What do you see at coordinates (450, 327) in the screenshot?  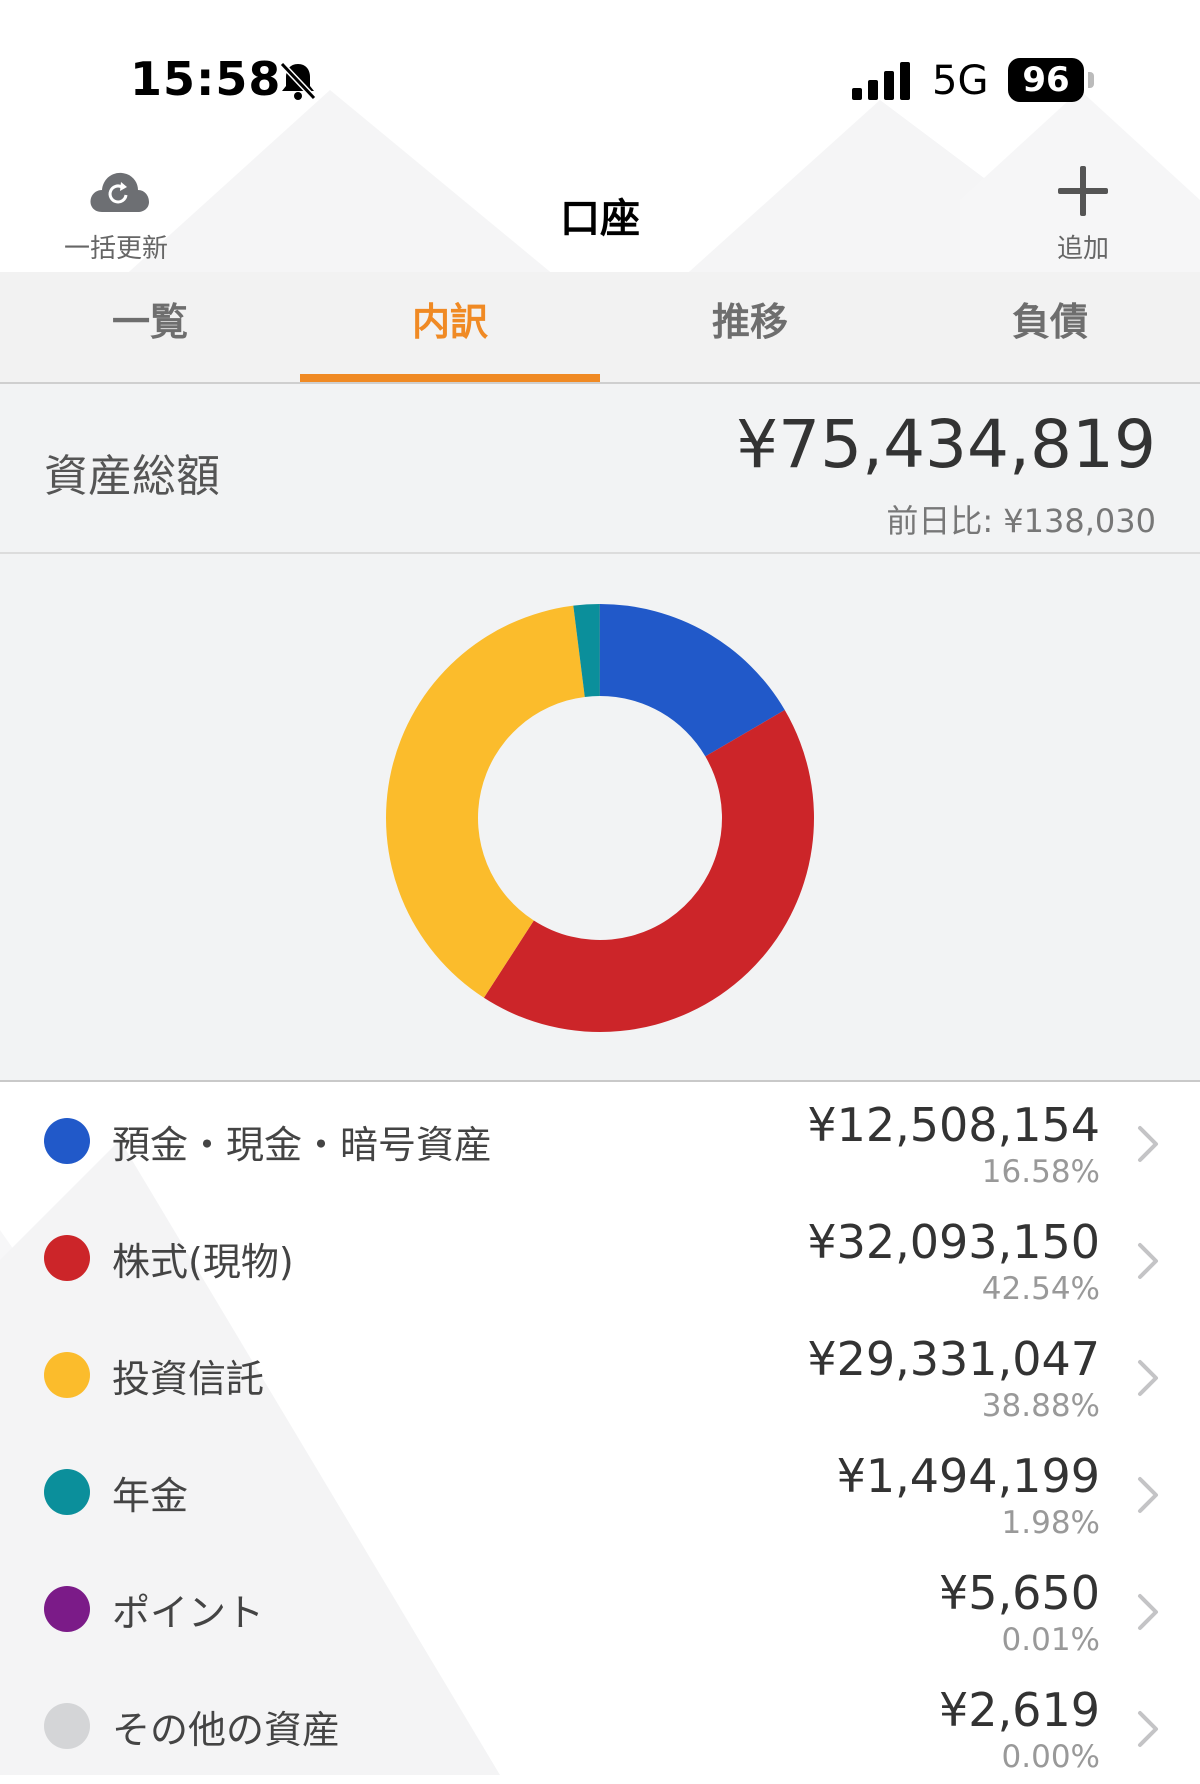 I see `tab-breakdown: 内訳` at bounding box center [450, 327].